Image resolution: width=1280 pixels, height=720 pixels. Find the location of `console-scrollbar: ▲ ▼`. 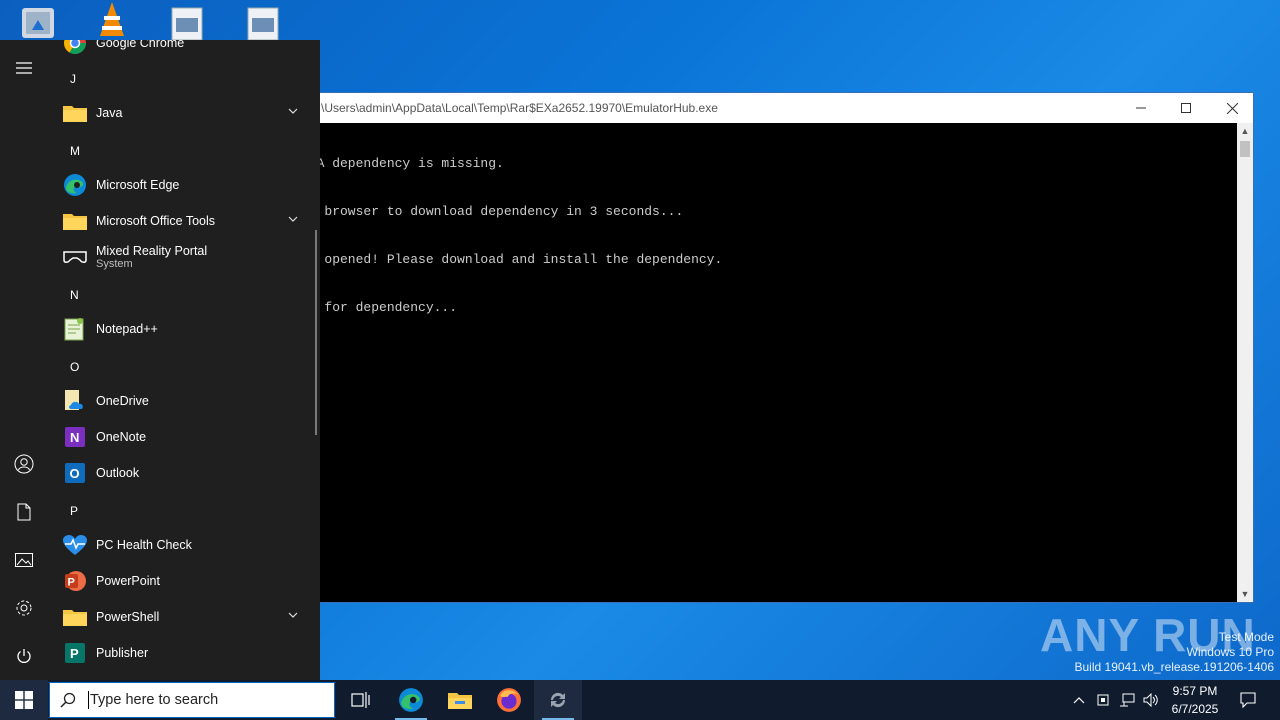

console-scrollbar: ▲ ▼ is located at coordinates (1245, 362).